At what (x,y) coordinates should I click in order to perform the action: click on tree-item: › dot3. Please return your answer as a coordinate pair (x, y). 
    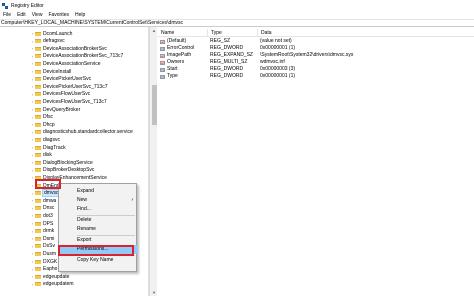
    Looking at the image, I should click on (41, 215).